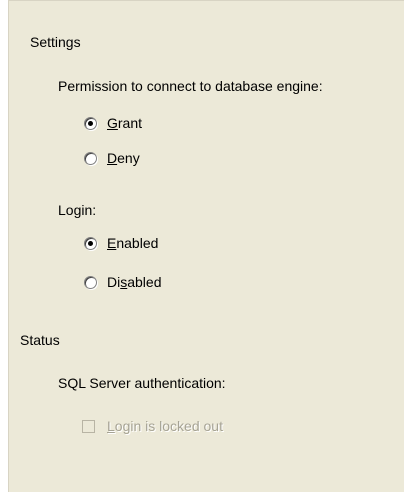 The width and height of the screenshot is (406, 492). I want to click on enabled-radio-button, so click(90, 243).